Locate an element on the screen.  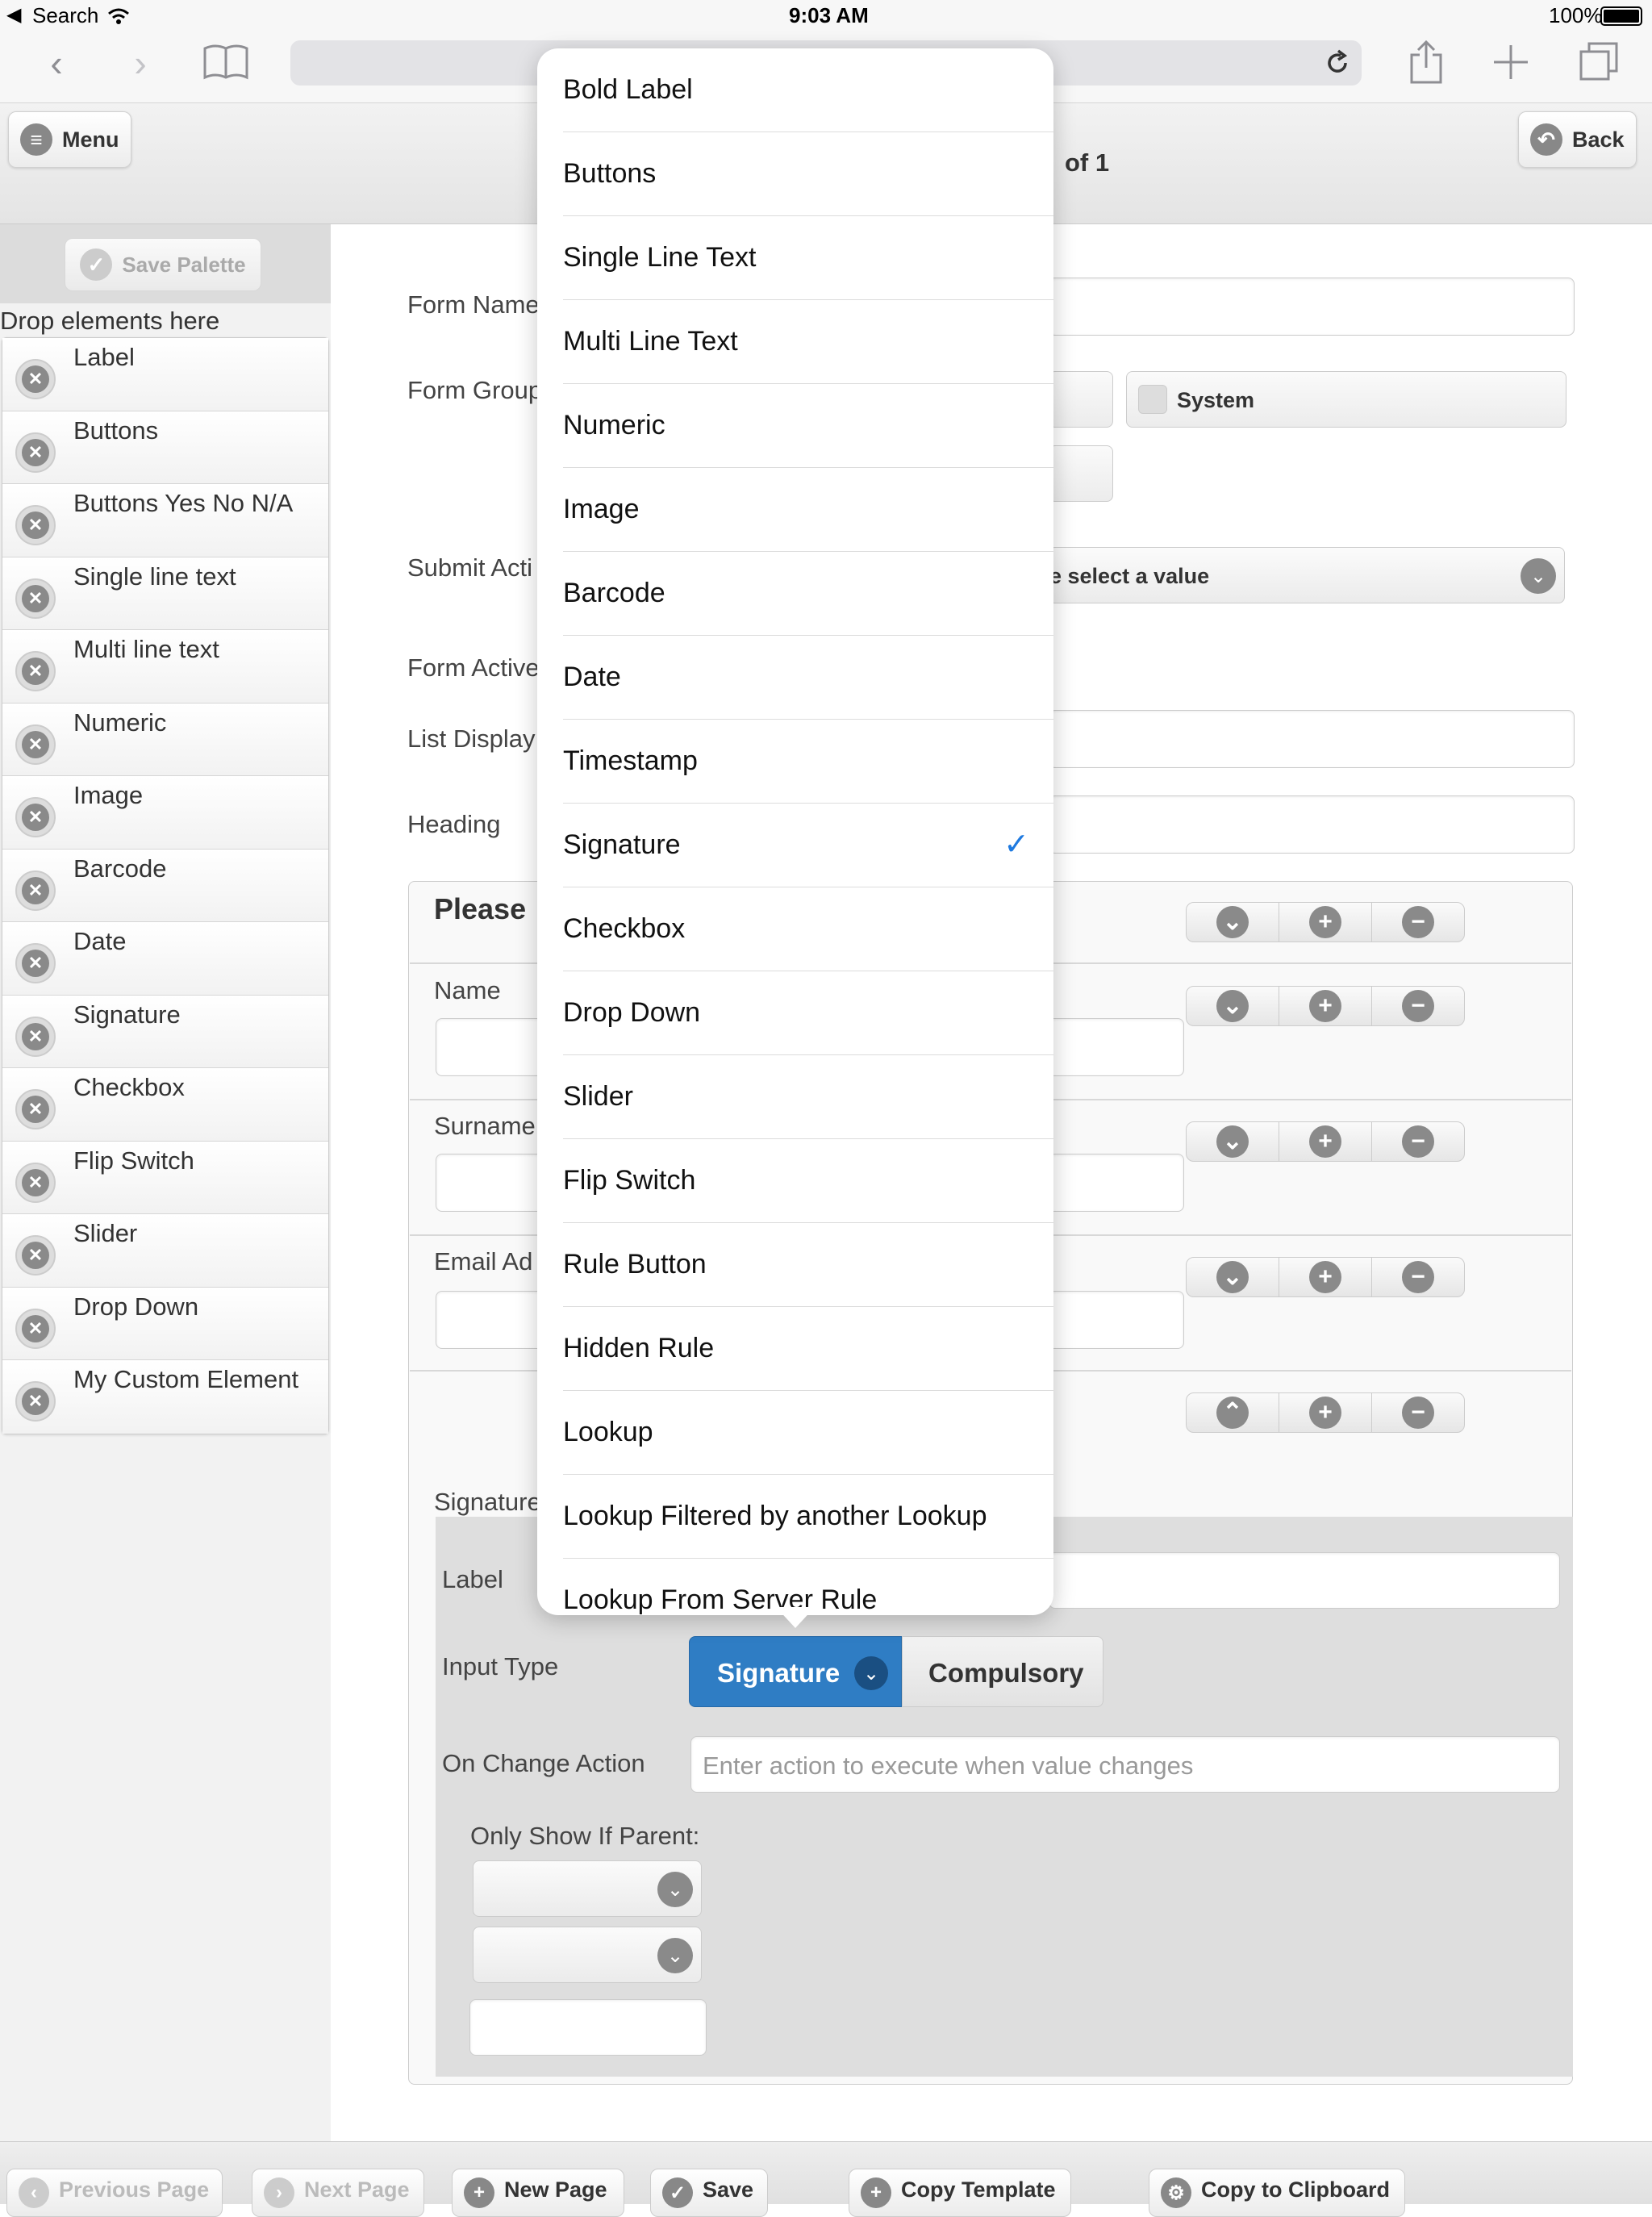
popover-option: Timestamp is located at coordinates (808, 762).